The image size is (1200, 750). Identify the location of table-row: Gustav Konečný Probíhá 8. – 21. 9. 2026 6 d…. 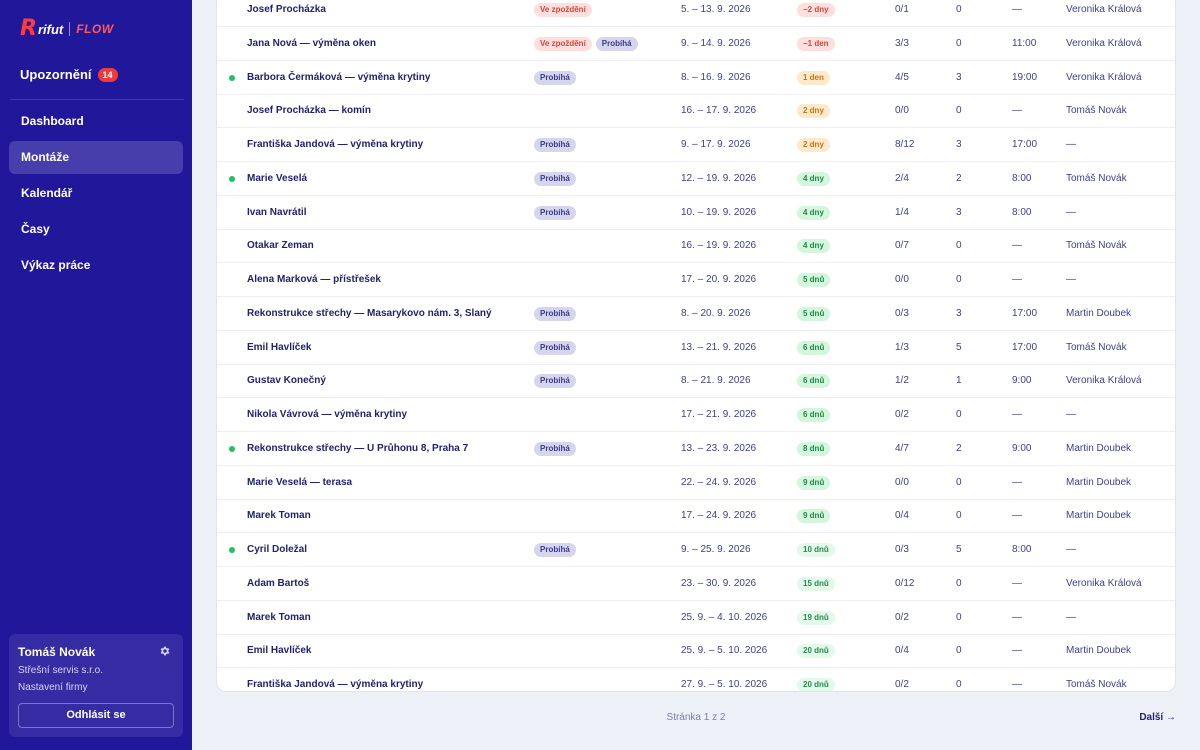
(696, 381).